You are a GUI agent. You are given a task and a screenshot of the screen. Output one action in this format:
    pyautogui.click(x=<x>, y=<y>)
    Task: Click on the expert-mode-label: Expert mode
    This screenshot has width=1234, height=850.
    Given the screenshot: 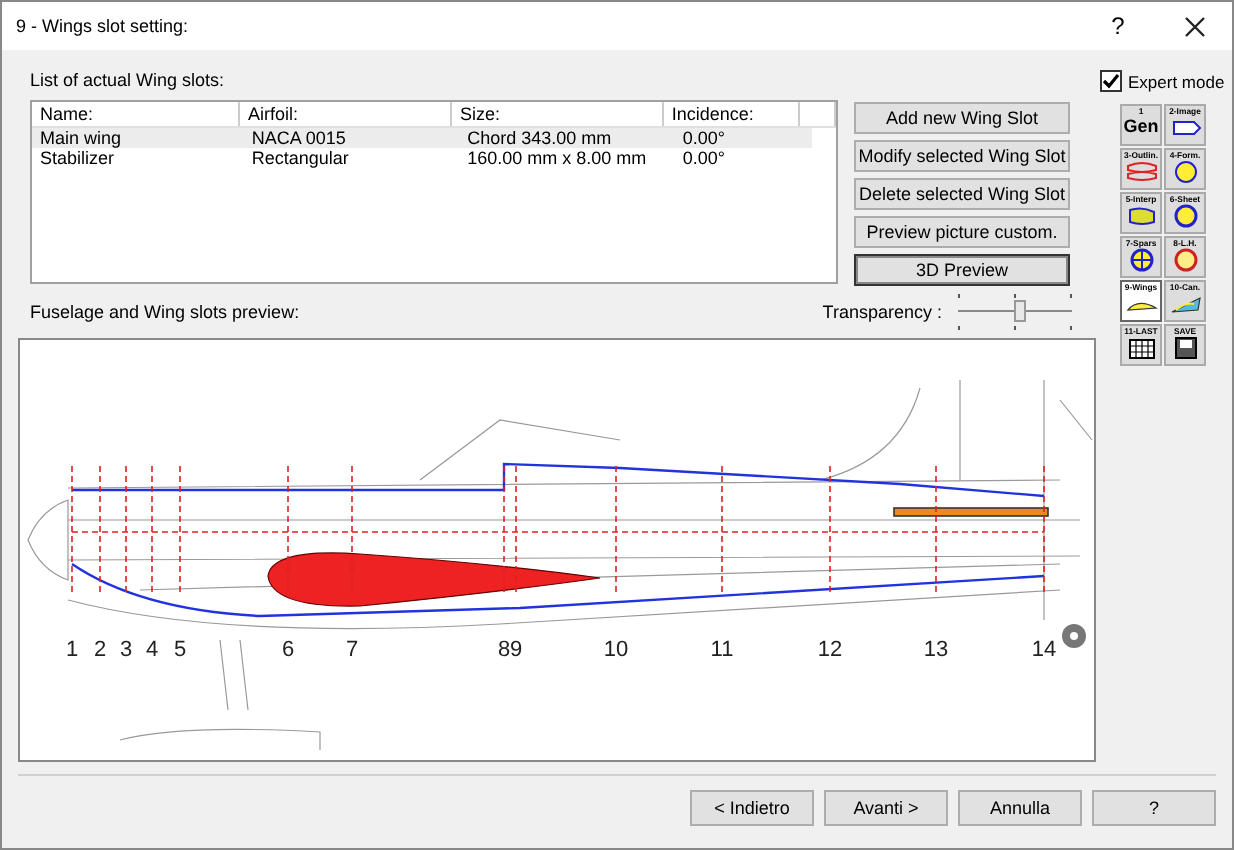 What is the action you would take?
    pyautogui.click(x=1176, y=81)
    